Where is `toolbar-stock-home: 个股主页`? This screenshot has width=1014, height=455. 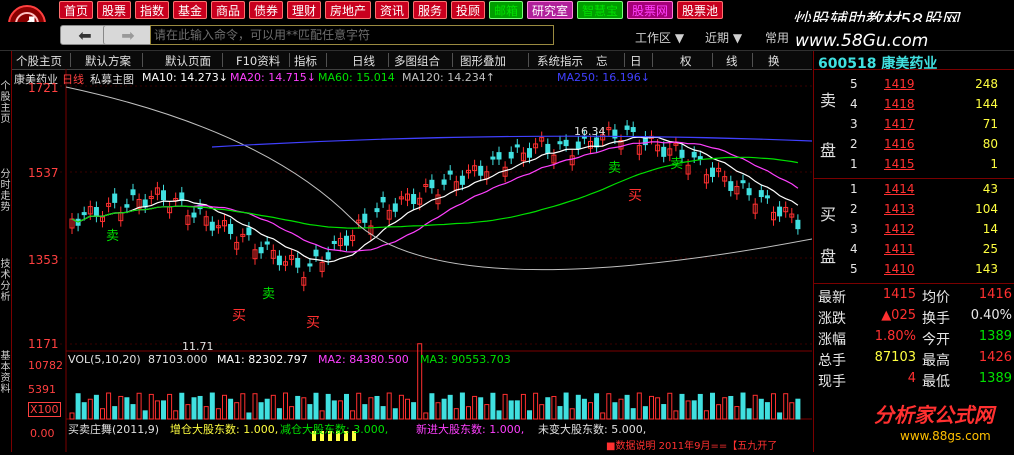
toolbar-stock-home: 个股主页 is located at coordinates (39, 61).